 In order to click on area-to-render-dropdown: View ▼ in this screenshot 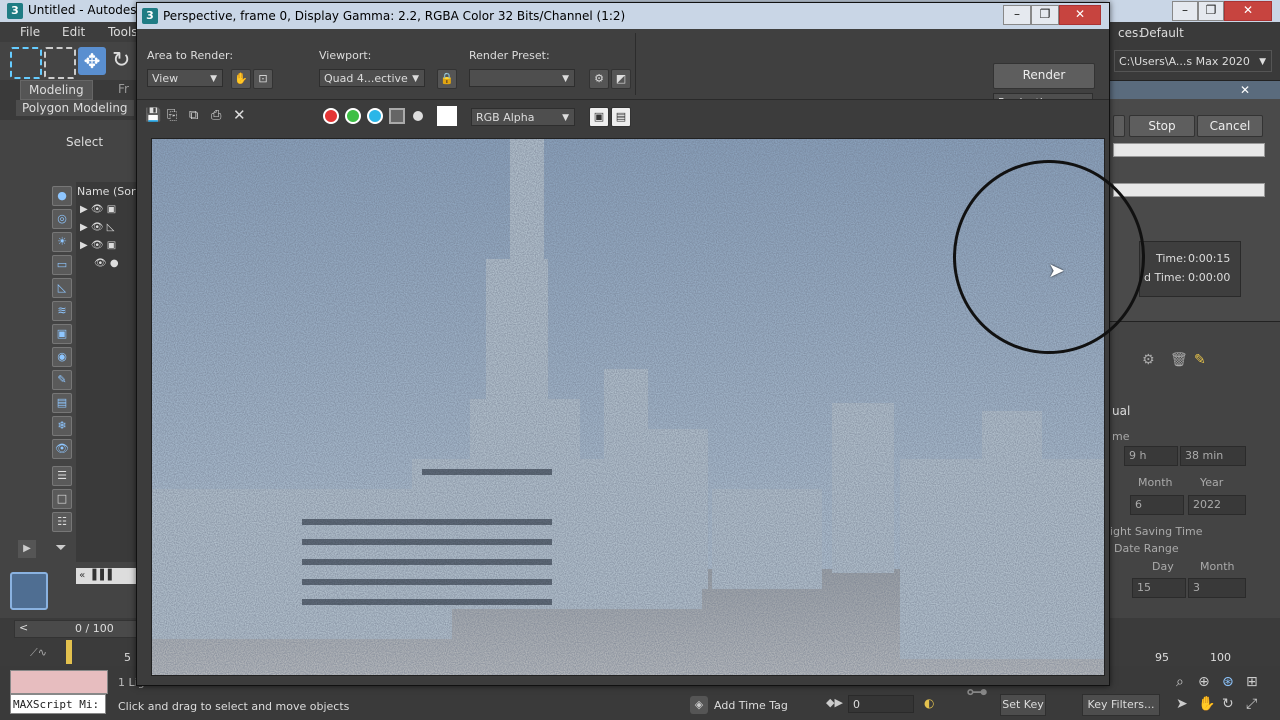, I will do `click(185, 78)`.